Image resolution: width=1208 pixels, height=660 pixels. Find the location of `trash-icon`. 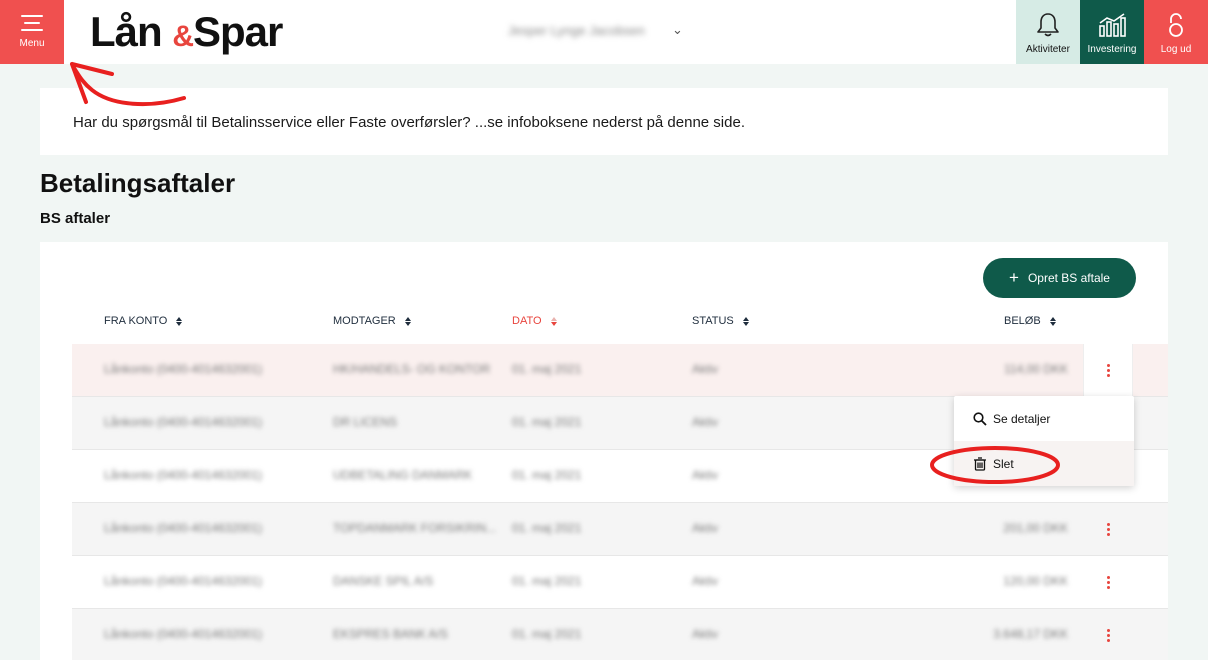

trash-icon is located at coordinates (980, 463).